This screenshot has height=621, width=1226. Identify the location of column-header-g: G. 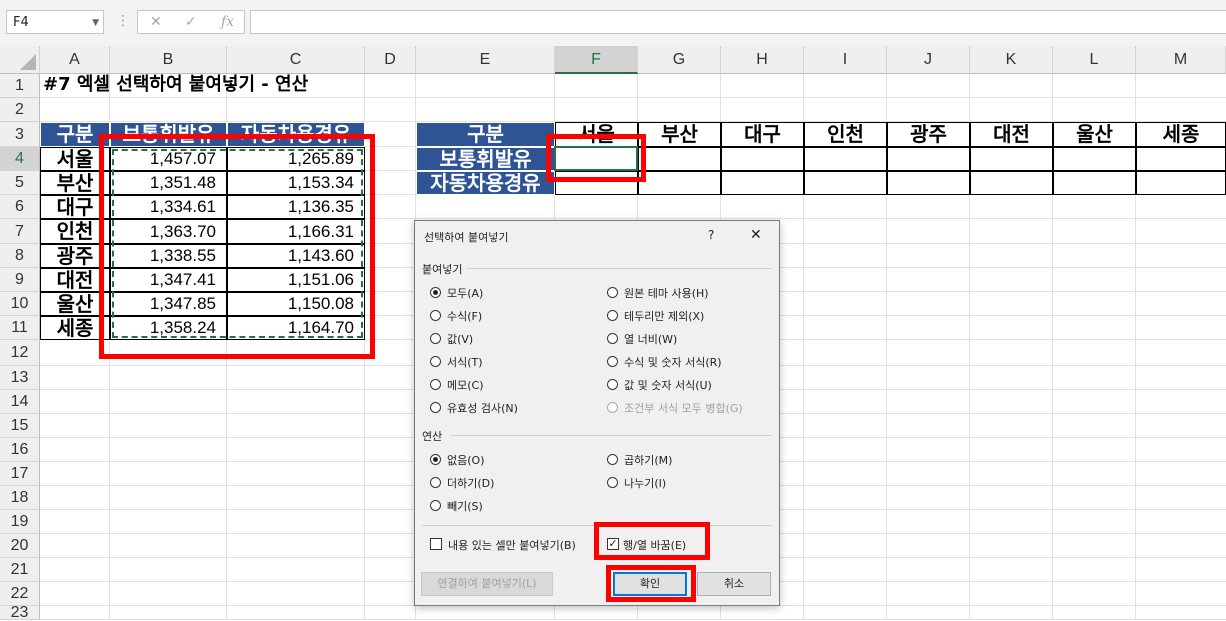
(679, 60).